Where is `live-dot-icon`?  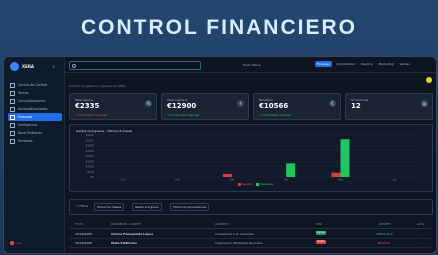 live-dot-icon is located at coordinates (12, 243).